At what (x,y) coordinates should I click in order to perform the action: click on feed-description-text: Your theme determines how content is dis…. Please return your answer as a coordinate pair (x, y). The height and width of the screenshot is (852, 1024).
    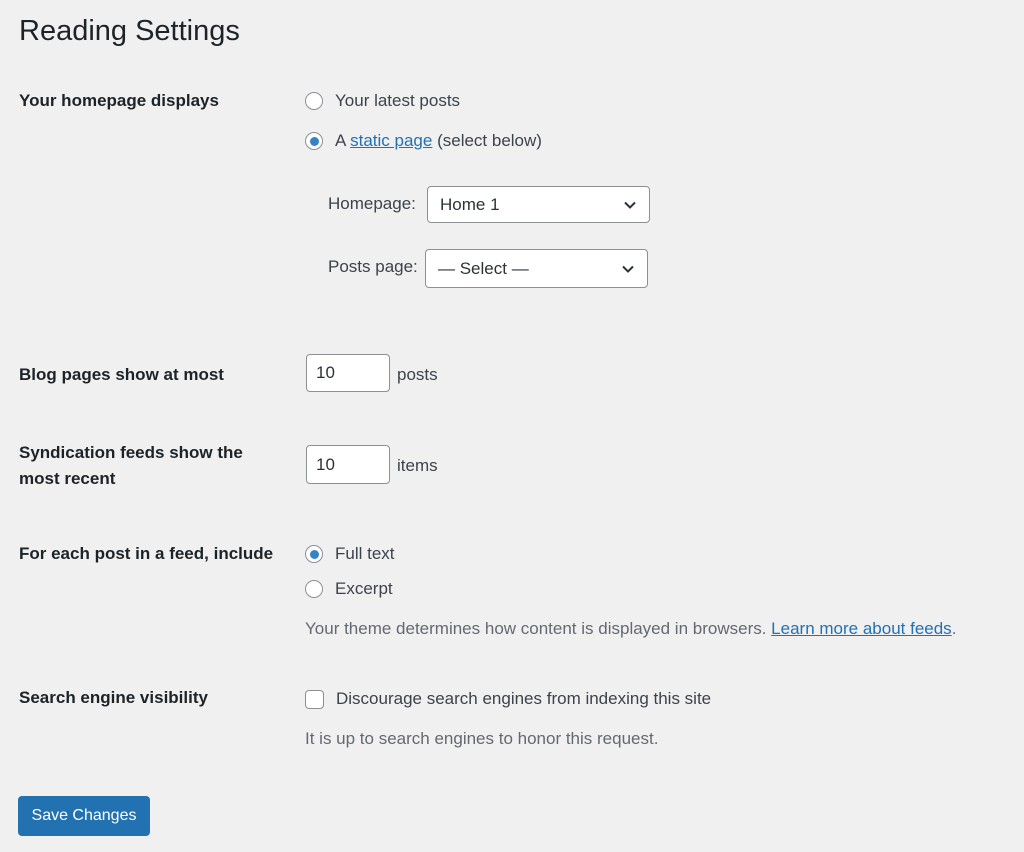
    Looking at the image, I should click on (538, 628).